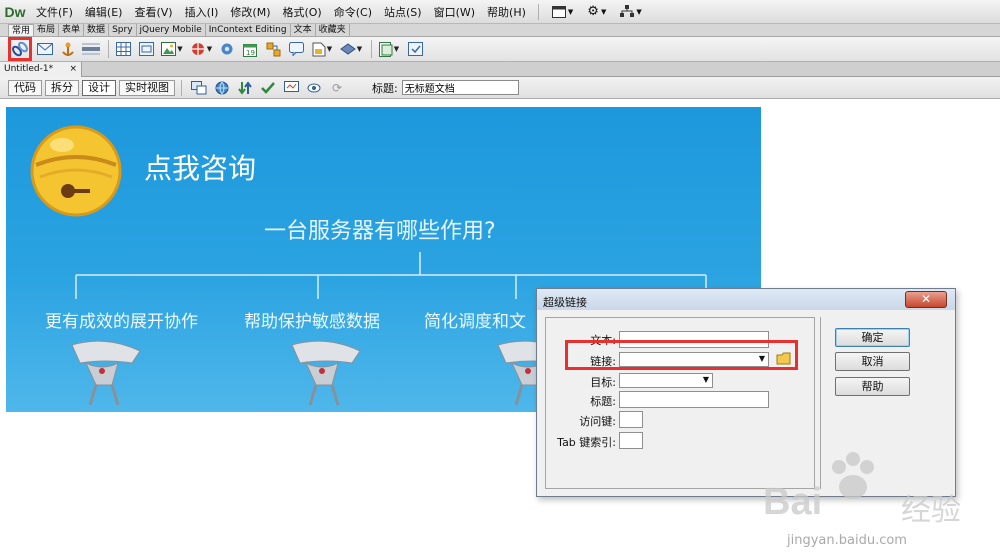 Image resolution: width=1000 pixels, height=559 pixels. What do you see at coordinates (222, 88) in the screenshot?
I see `preview-in-browser-icon` at bounding box center [222, 88].